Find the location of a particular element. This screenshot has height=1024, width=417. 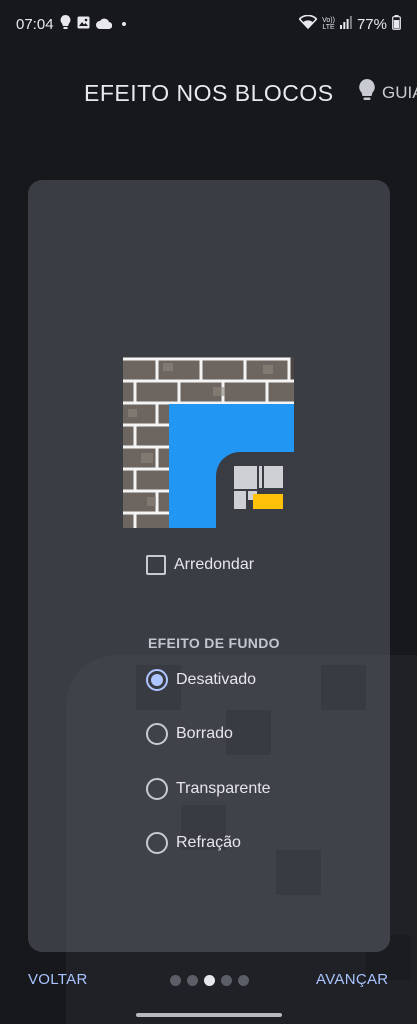

round-checkbox-label: Arredondar is located at coordinates (214, 564).